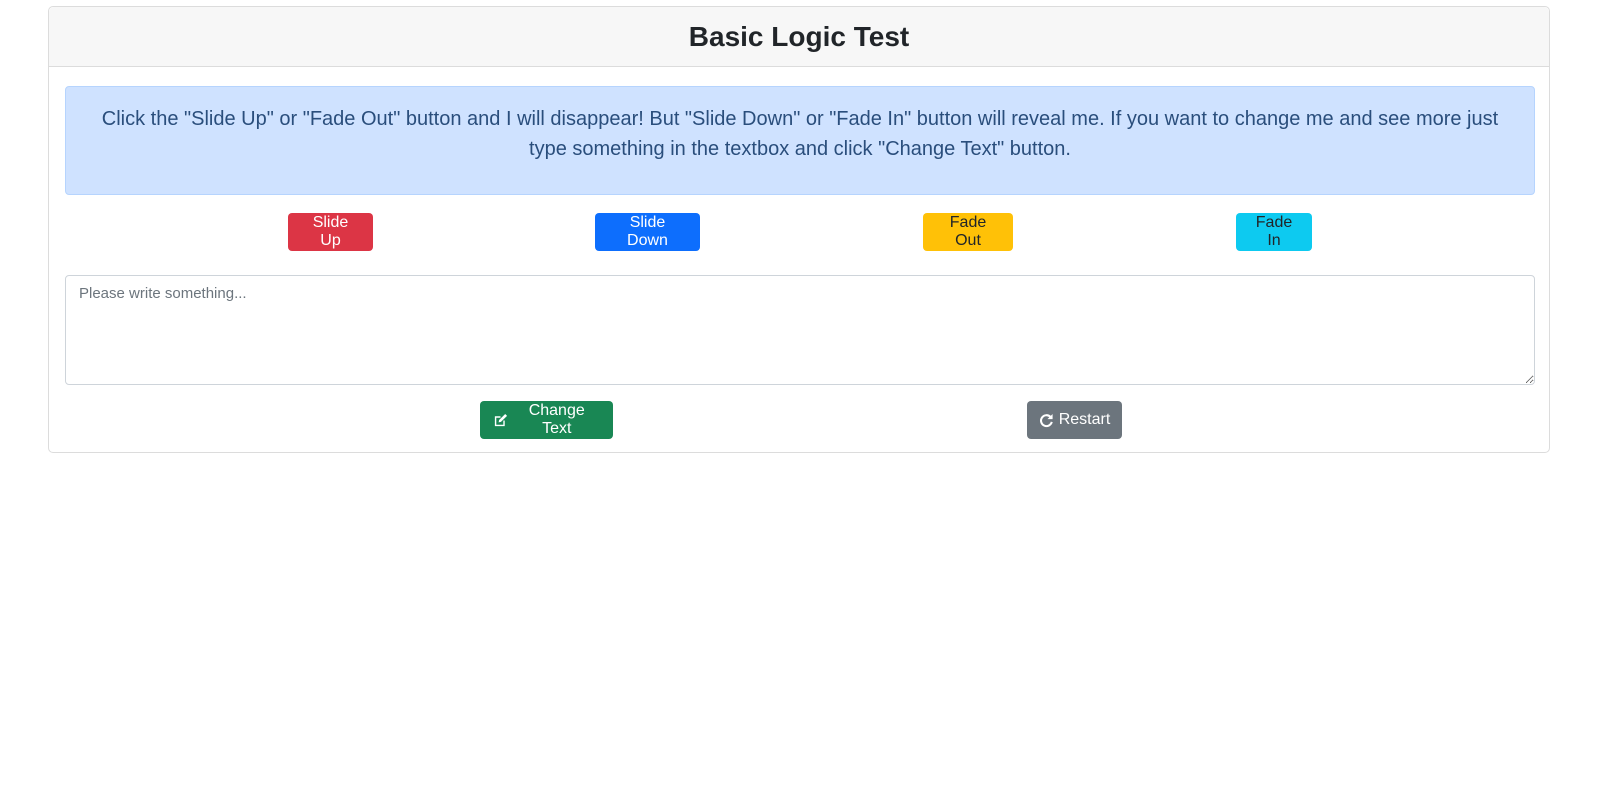 The image size is (1598, 785). I want to click on change-text-label: Change Text, so click(556, 419).